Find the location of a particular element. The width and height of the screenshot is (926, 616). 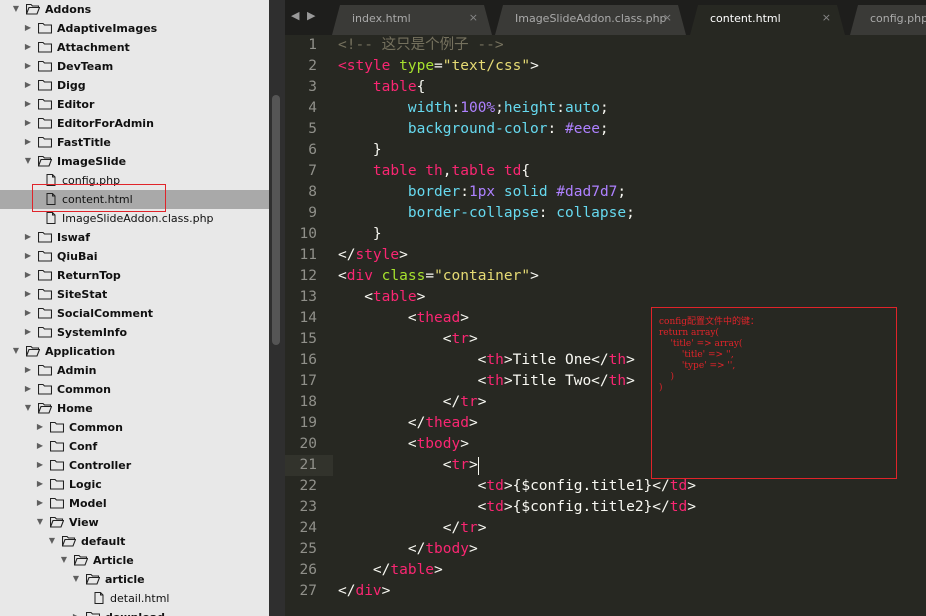

folder-row: ▶ Attachment is located at coordinates (134, 47).